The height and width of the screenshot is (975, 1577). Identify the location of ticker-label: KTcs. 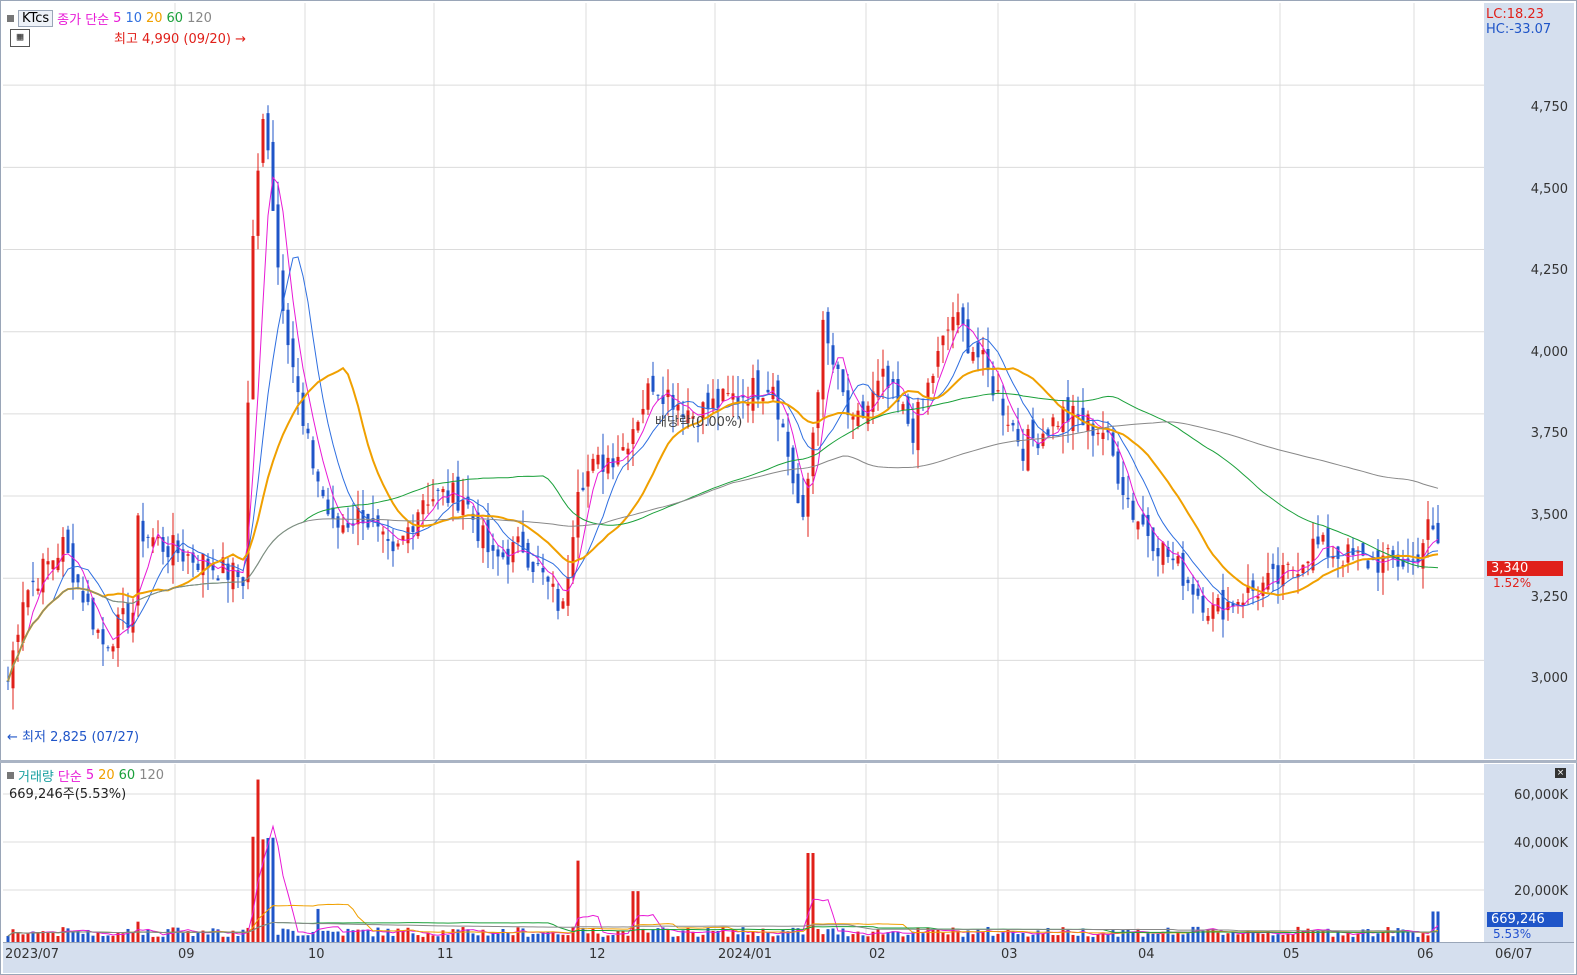
(36, 18).